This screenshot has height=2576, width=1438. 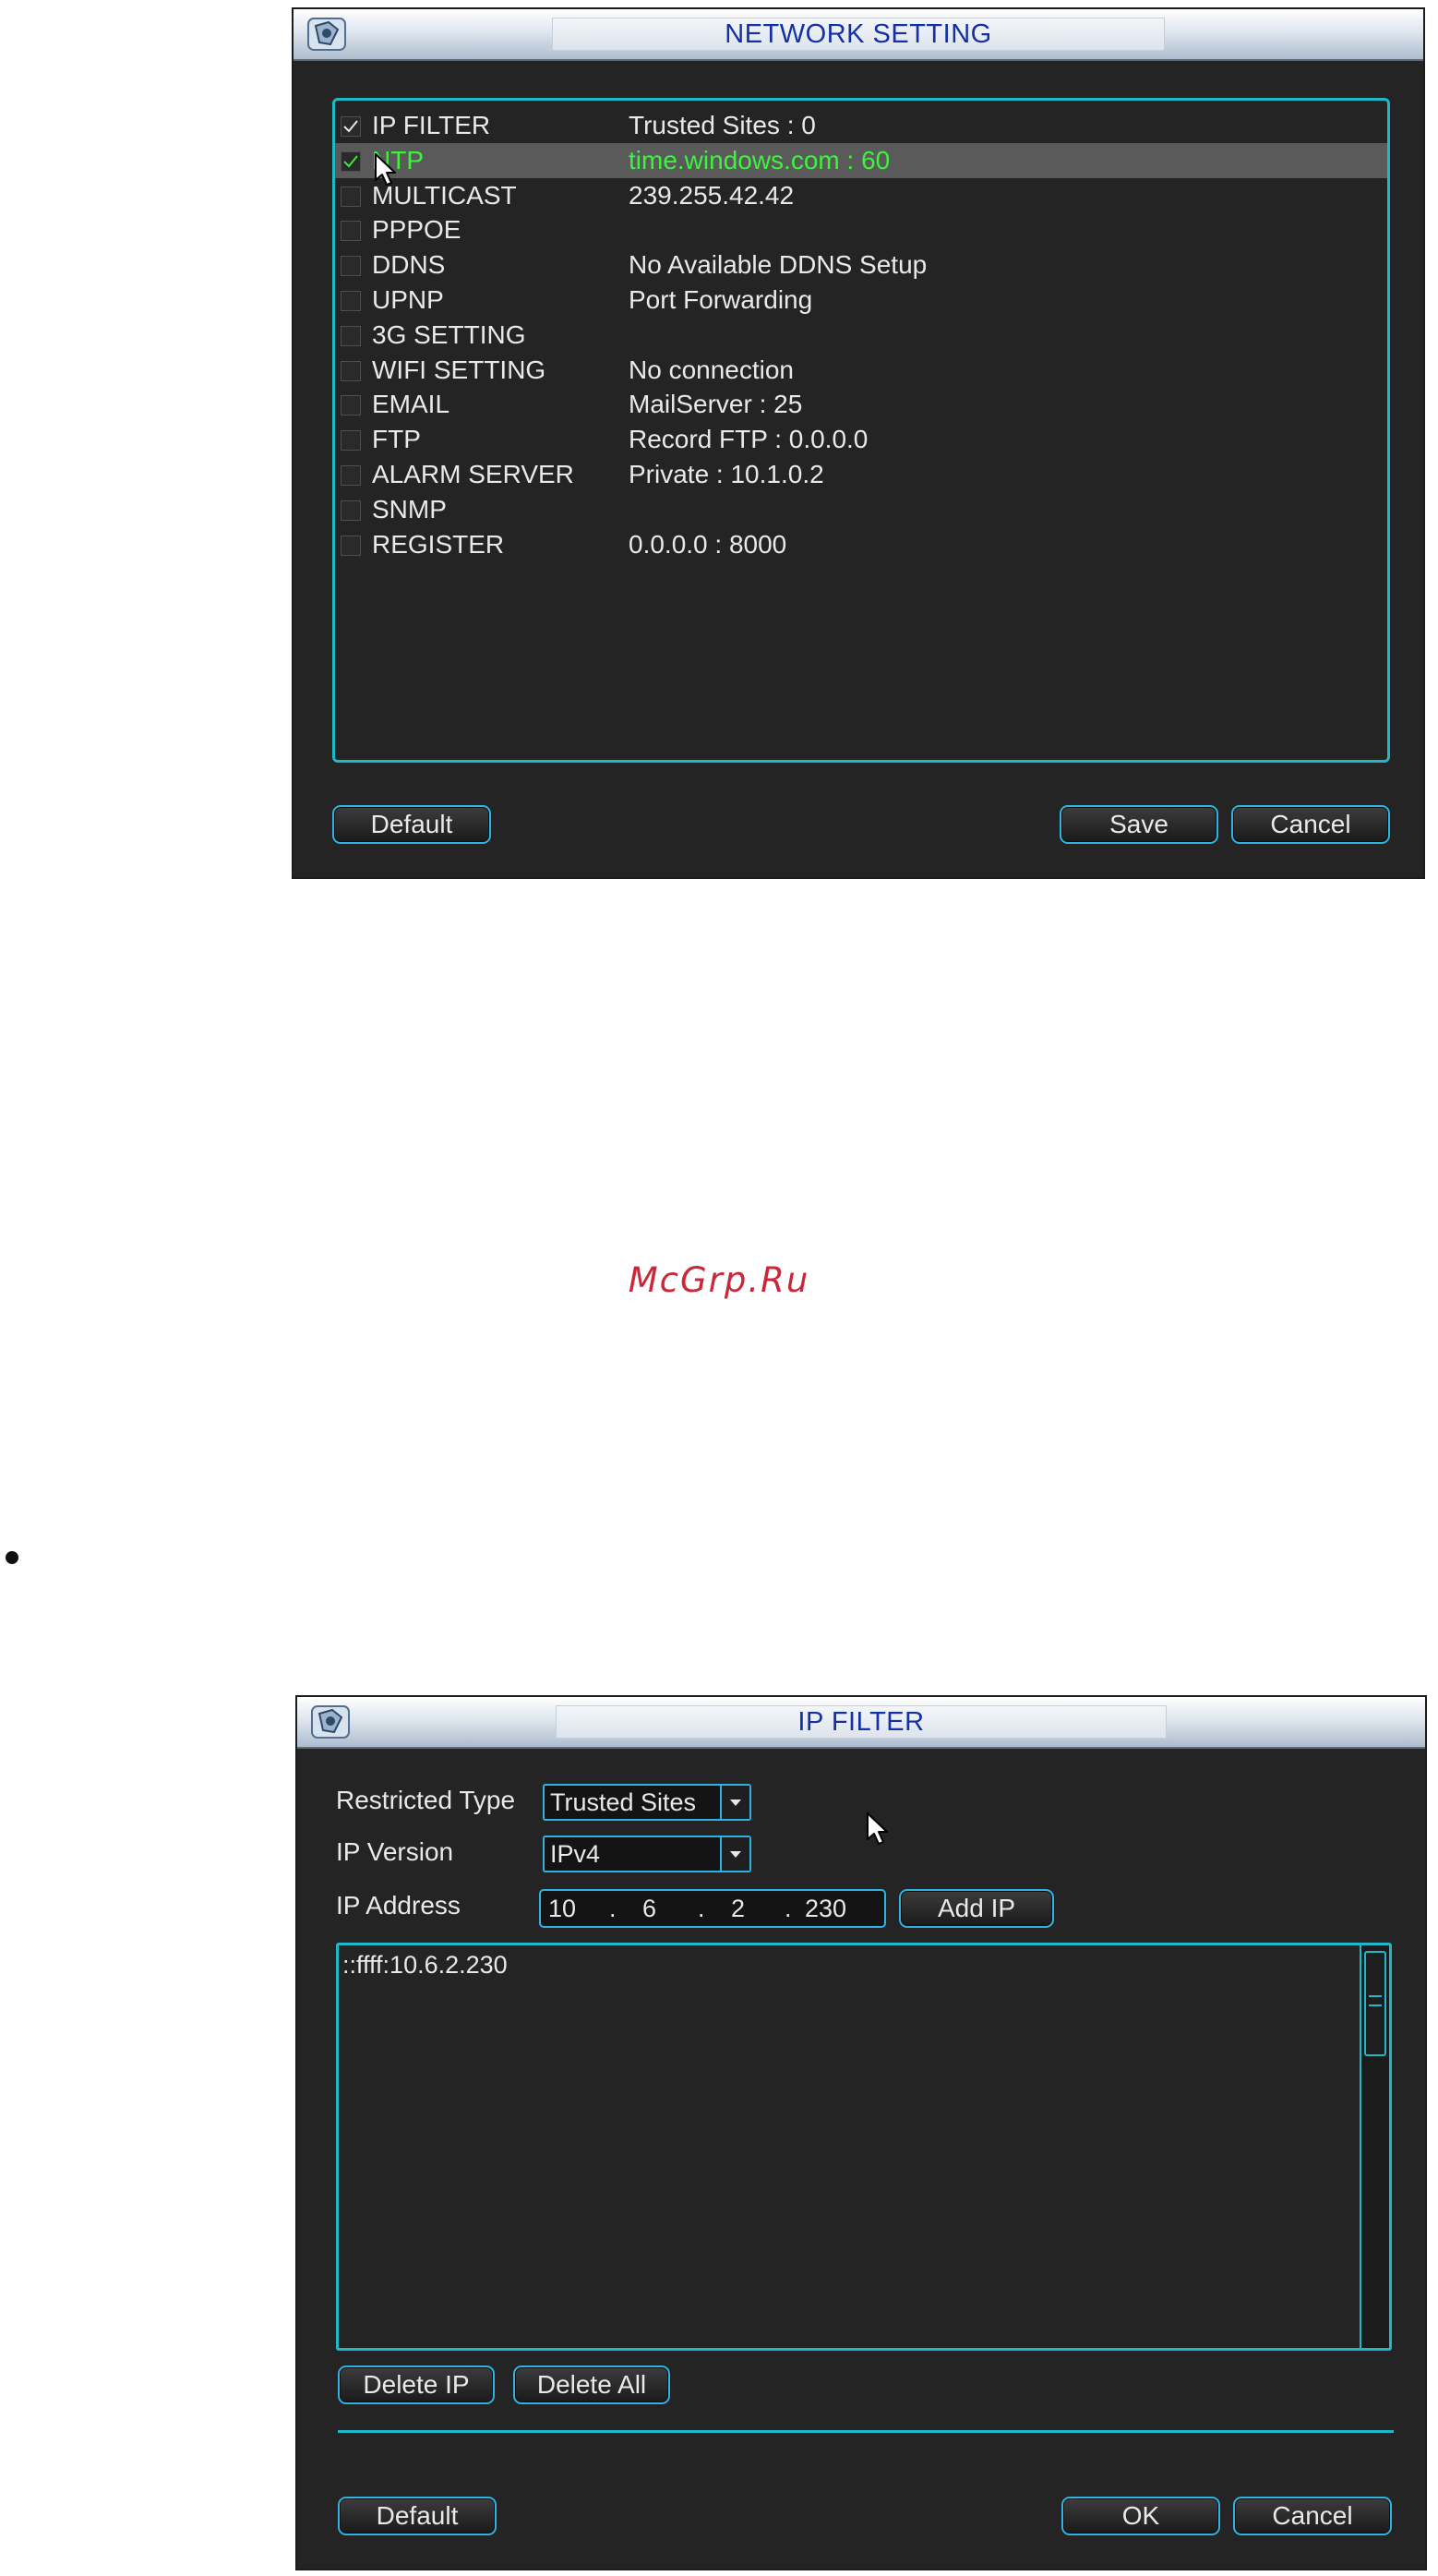 What do you see at coordinates (861, 544) in the screenshot?
I see `network-setting-row: REGISTER 0.0.0.0 : 8000` at bounding box center [861, 544].